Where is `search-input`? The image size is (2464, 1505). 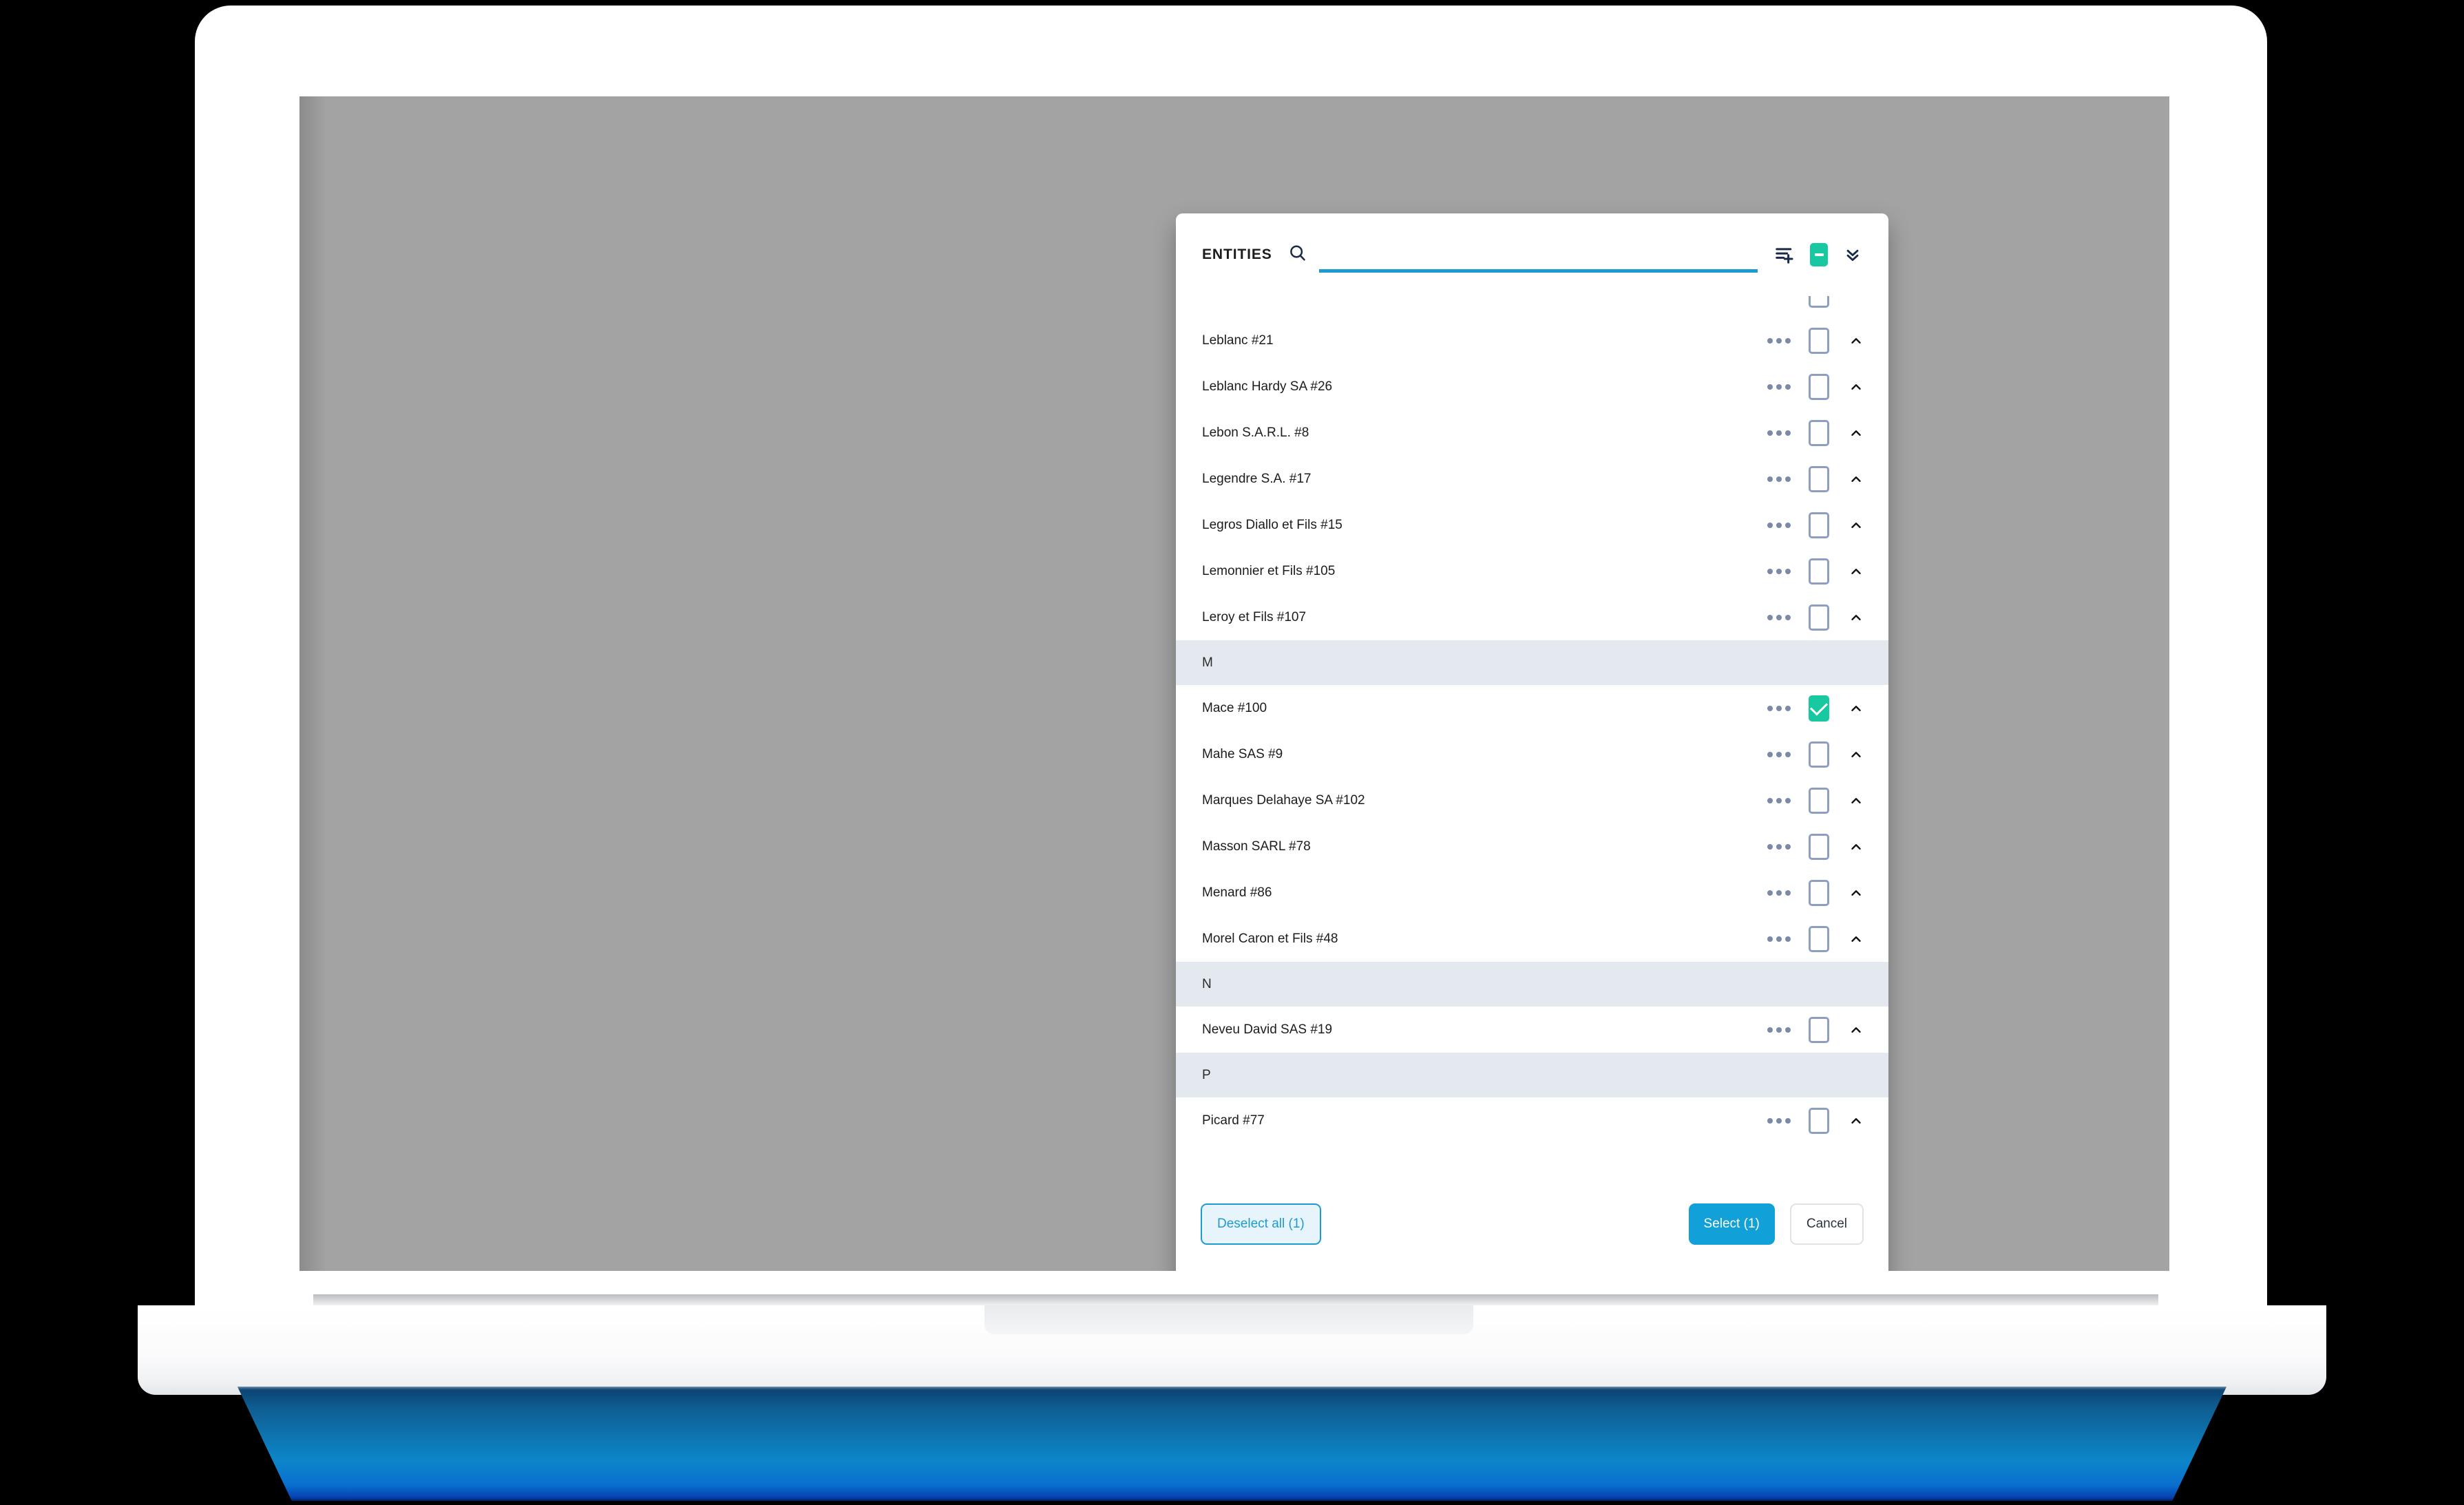 search-input is located at coordinates (1538, 257).